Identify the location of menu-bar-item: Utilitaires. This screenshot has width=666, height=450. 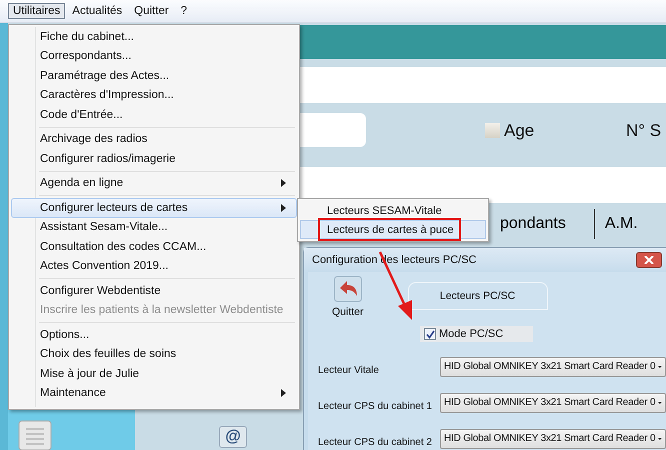
(37, 11).